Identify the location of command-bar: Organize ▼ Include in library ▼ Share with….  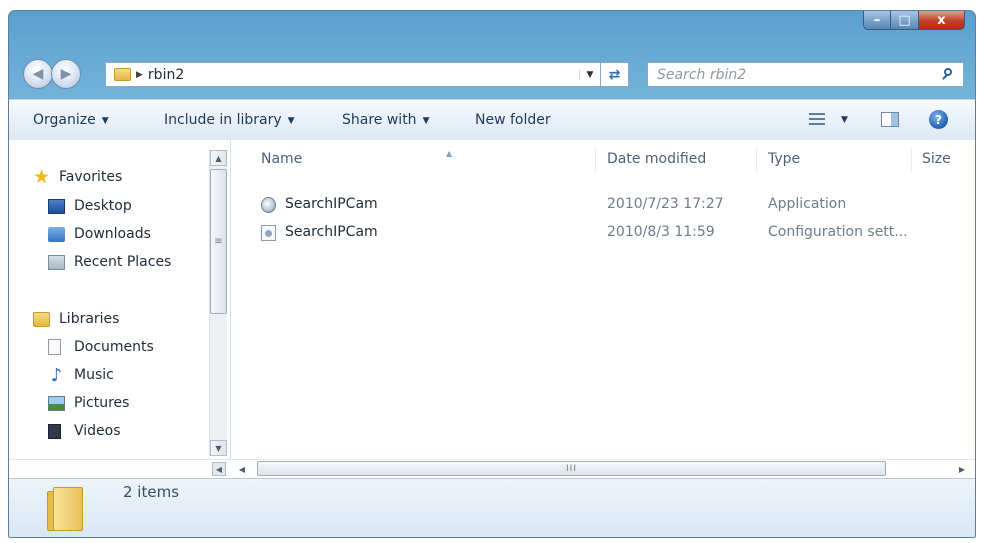
(492, 120).